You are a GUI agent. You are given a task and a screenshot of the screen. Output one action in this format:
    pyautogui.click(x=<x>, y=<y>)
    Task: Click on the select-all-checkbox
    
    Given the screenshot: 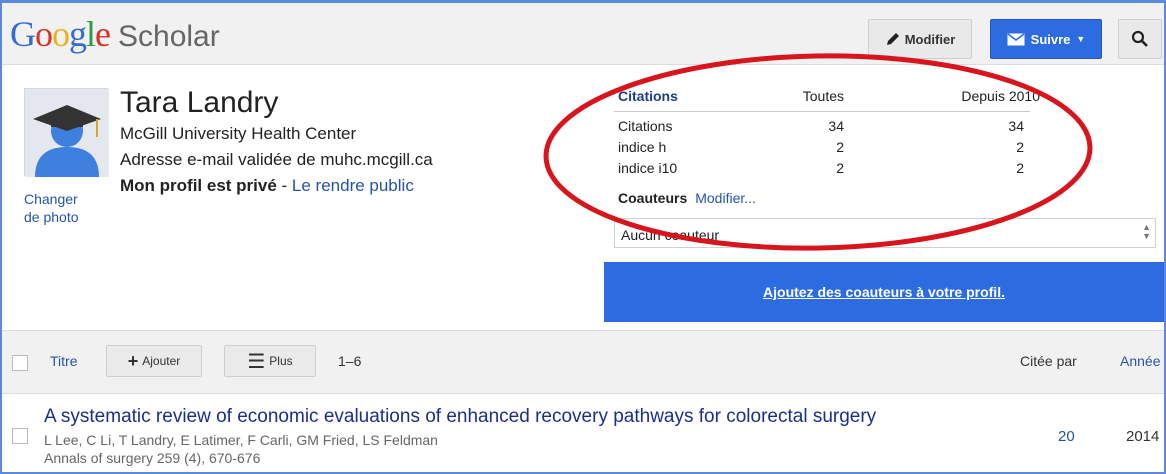 What is the action you would take?
    pyautogui.click(x=20, y=363)
    